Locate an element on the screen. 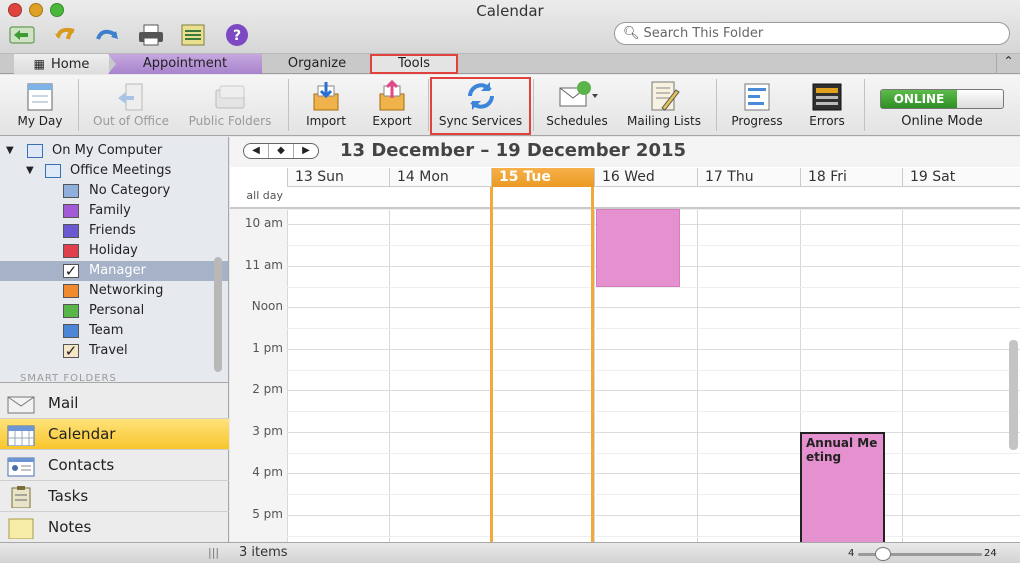 This screenshot has height=563, width=1020. tree-root-on-my-computer: ▼ On My Computer is located at coordinates (114, 151).